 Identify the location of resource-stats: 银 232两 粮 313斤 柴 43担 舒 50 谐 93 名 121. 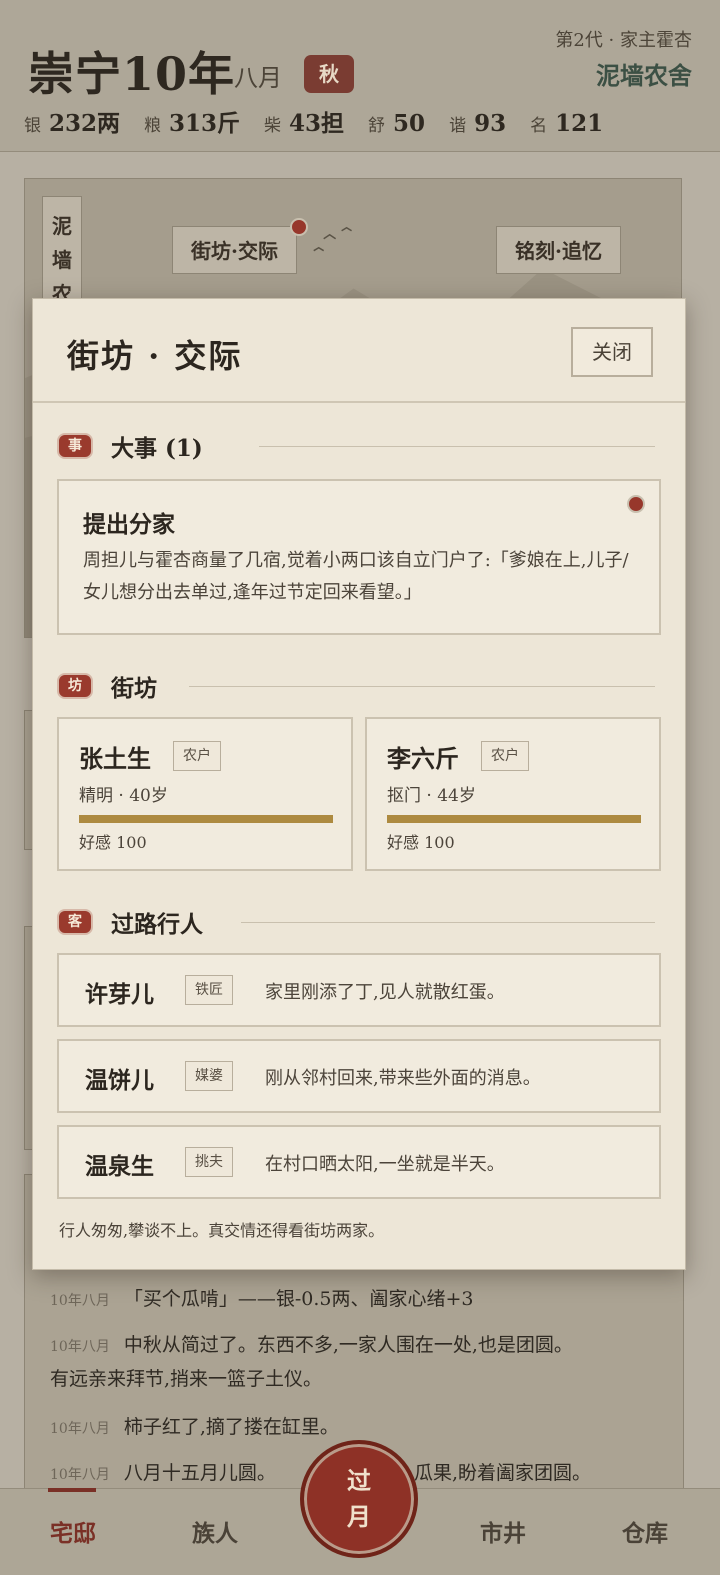
(313, 121).